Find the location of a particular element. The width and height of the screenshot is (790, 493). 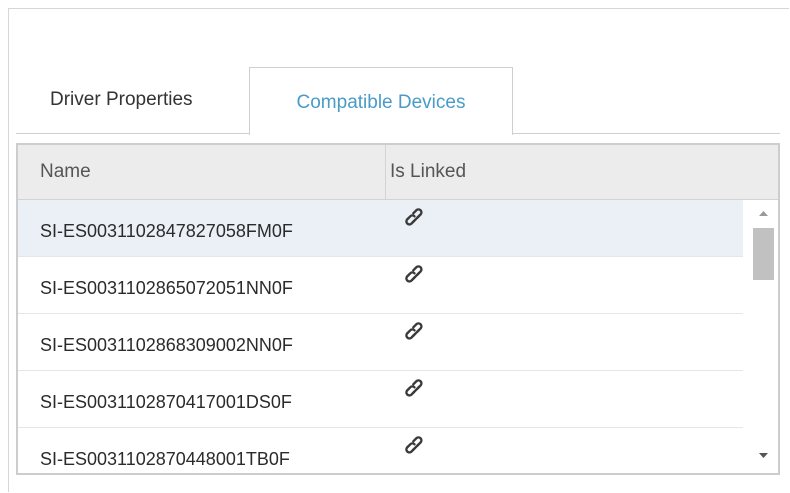

grid-header: Name Is Linked is located at coordinates (398, 172).